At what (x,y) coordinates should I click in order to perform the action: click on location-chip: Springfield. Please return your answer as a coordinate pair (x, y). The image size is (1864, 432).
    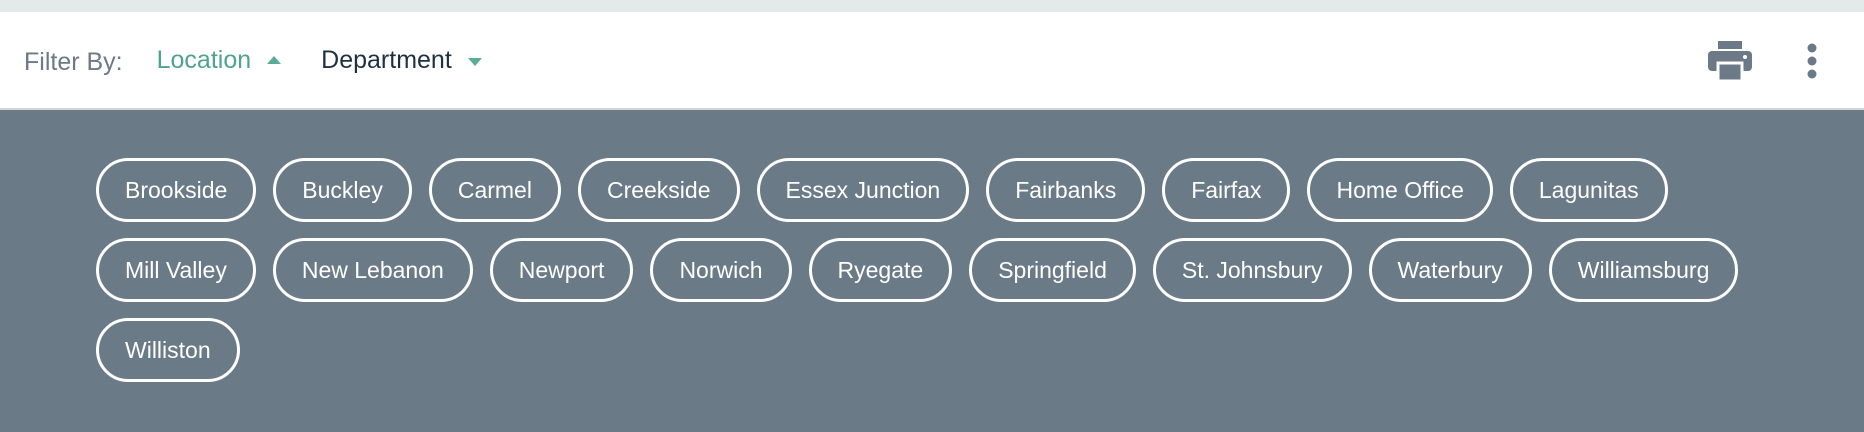
    Looking at the image, I should click on (1052, 270).